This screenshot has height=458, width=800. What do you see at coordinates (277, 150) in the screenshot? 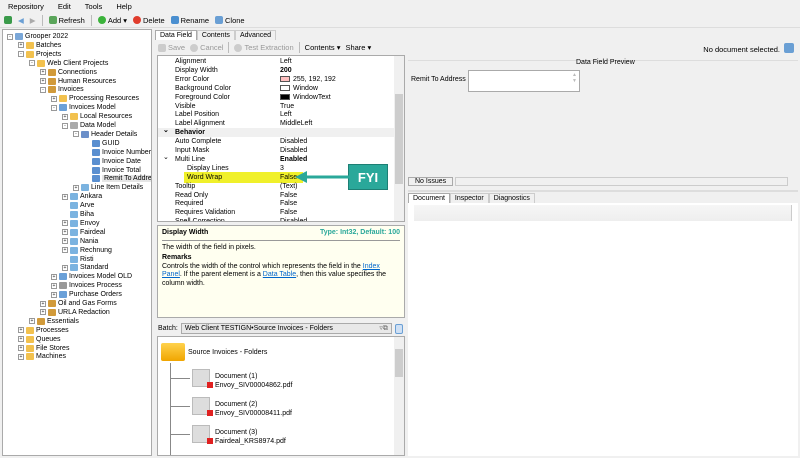
I see `property-row: Input Mask Disabled` at bounding box center [277, 150].